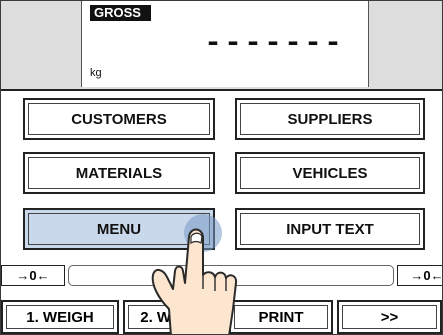  What do you see at coordinates (426, 275) in the screenshot?
I see `zero-right-label: →0←` at bounding box center [426, 275].